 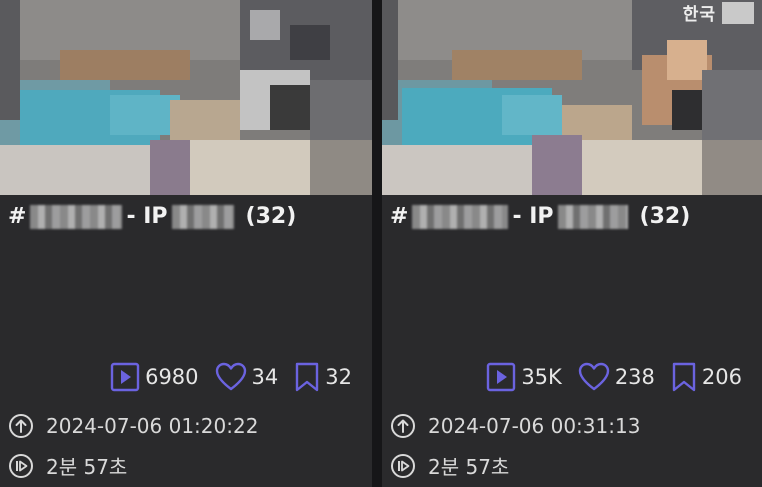 What do you see at coordinates (718, 12) in the screenshot?
I see `language-badge: 한국` at bounding box center [718, 12].